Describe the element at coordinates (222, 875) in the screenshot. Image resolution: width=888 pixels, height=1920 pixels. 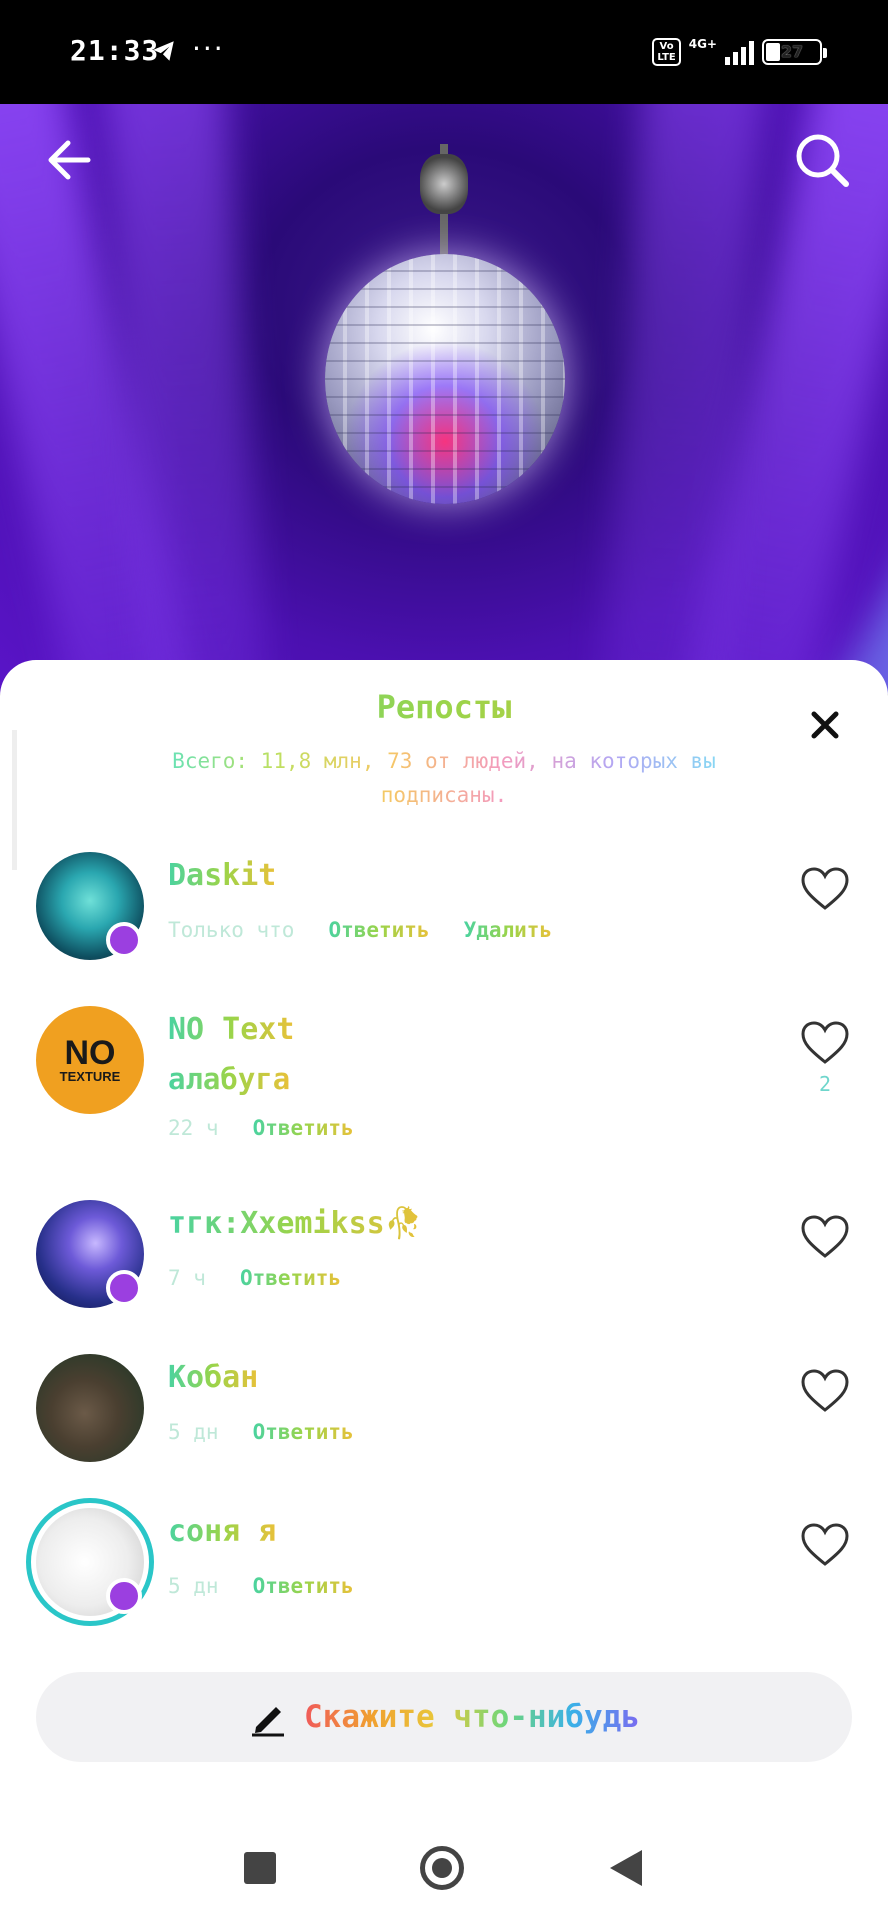
I see `comment-author: Daskit` at that location.